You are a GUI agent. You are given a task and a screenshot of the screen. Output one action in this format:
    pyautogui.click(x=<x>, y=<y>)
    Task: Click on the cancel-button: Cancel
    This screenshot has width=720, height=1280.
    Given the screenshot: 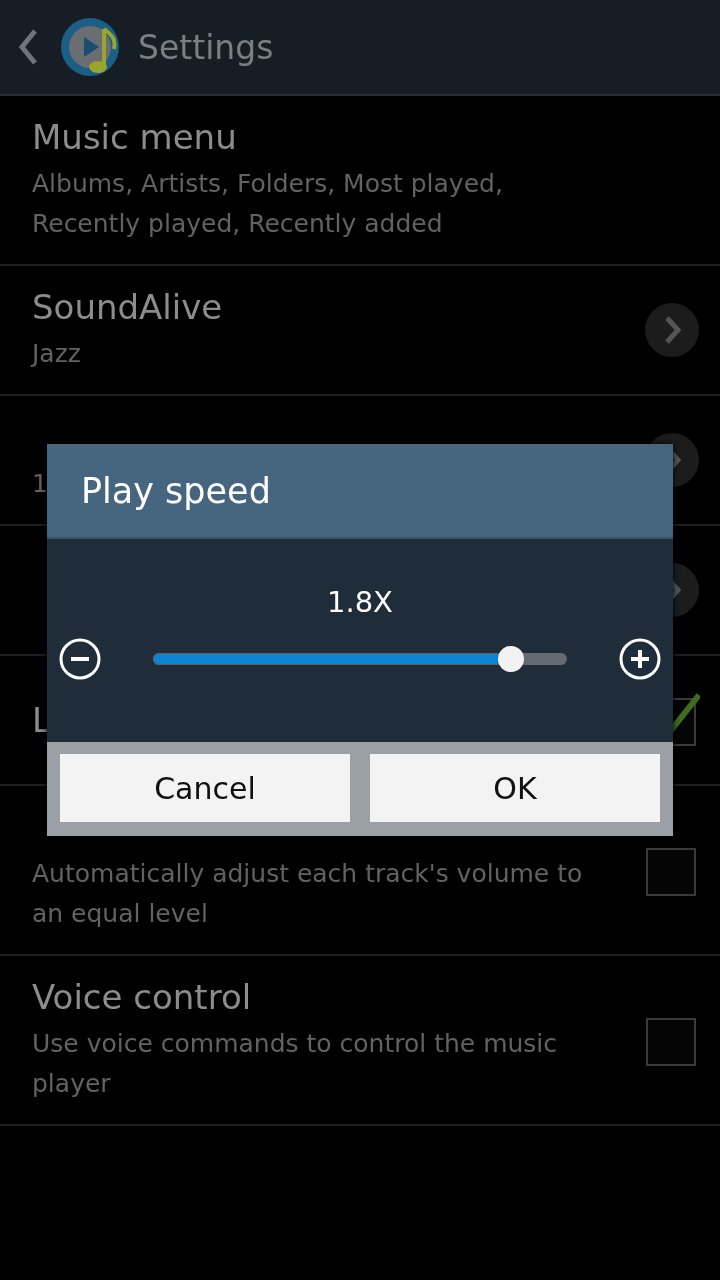 What is the action you would take?
    pyautogui.click(x=205, y=788)
    